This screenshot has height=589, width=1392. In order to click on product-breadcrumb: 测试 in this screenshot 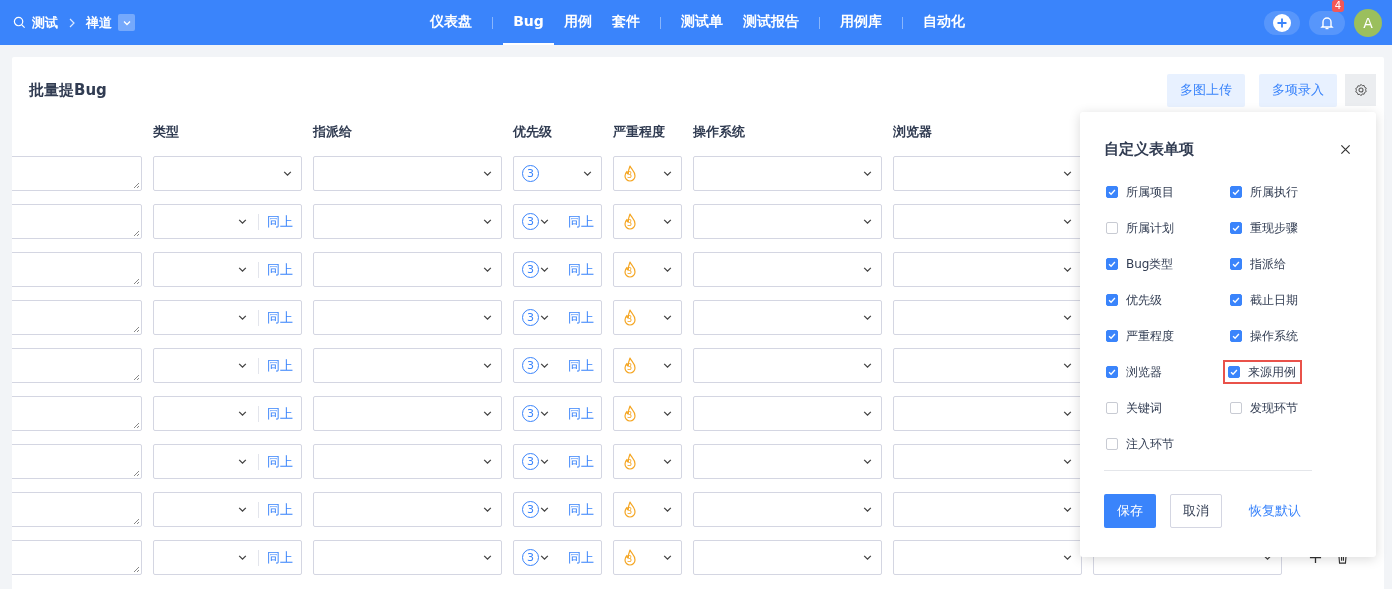, I will do `click(45, 22)`.